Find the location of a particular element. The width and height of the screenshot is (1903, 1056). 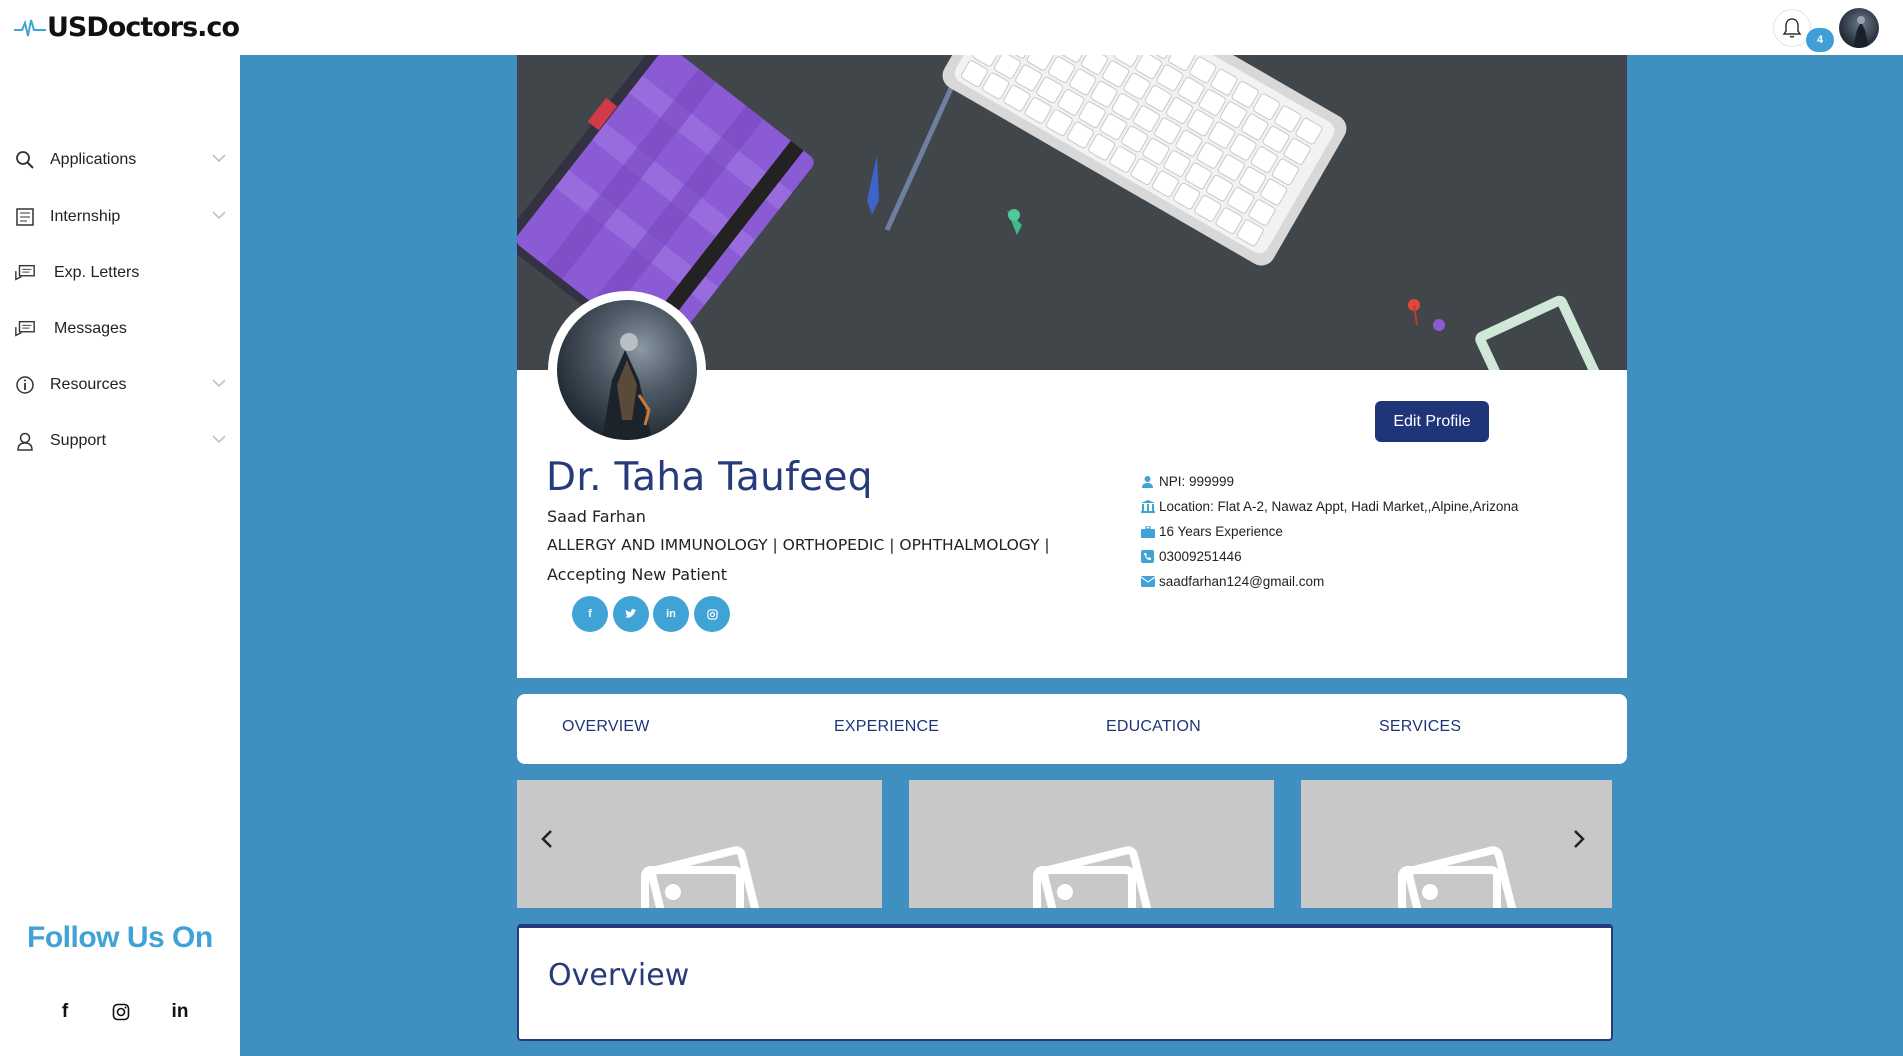

notification-badge: 4 is located at coordinates (1820, 40).